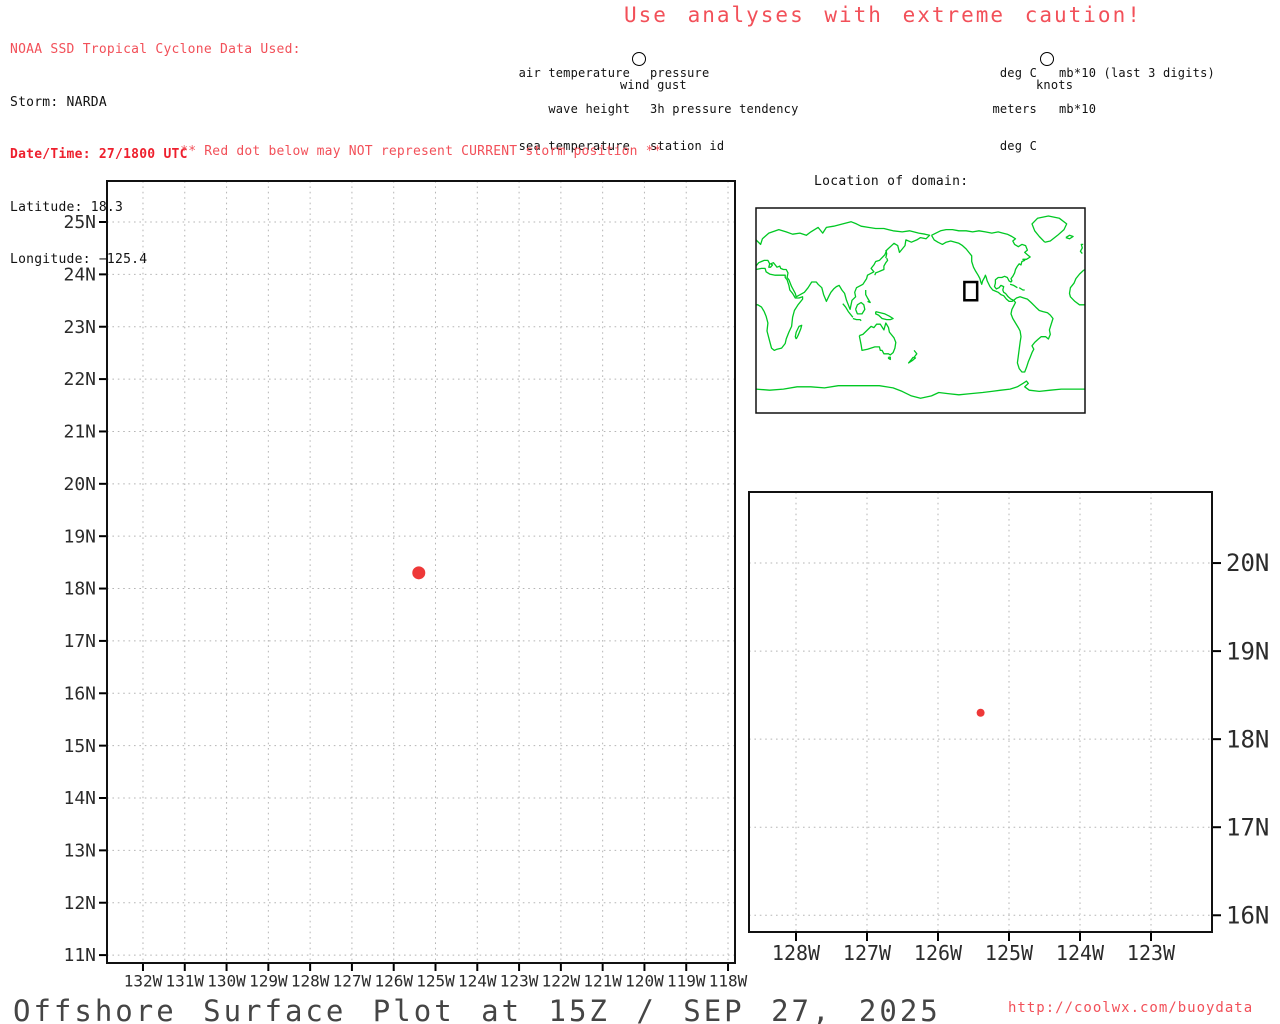 The width and height of the screenshot is (1280, 1024). I want to click on x-tick-label: 130W, so click(226, 981).